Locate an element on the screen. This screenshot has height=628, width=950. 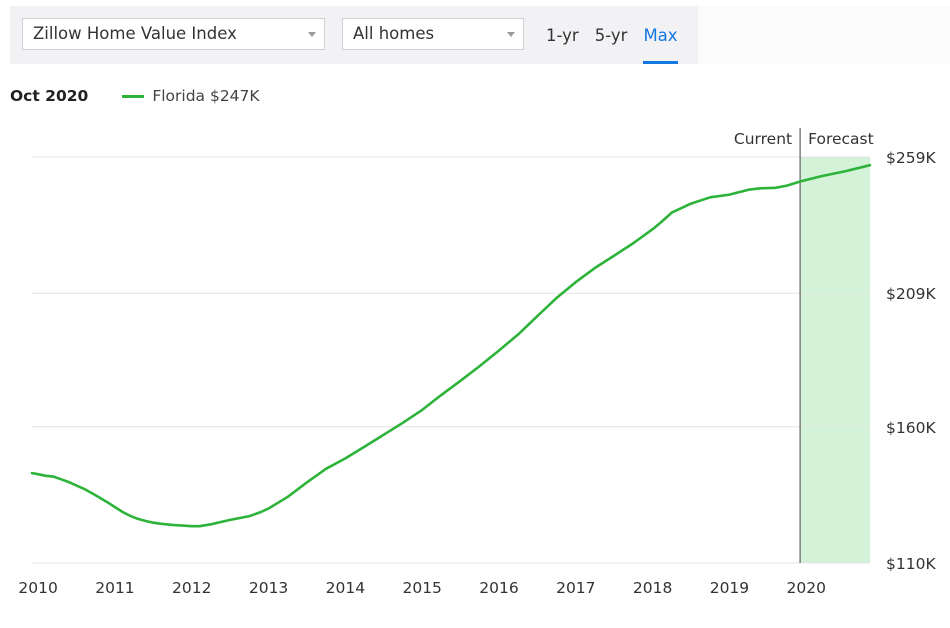
x-tick-label: 2012 is located at coordinates (191, 588).